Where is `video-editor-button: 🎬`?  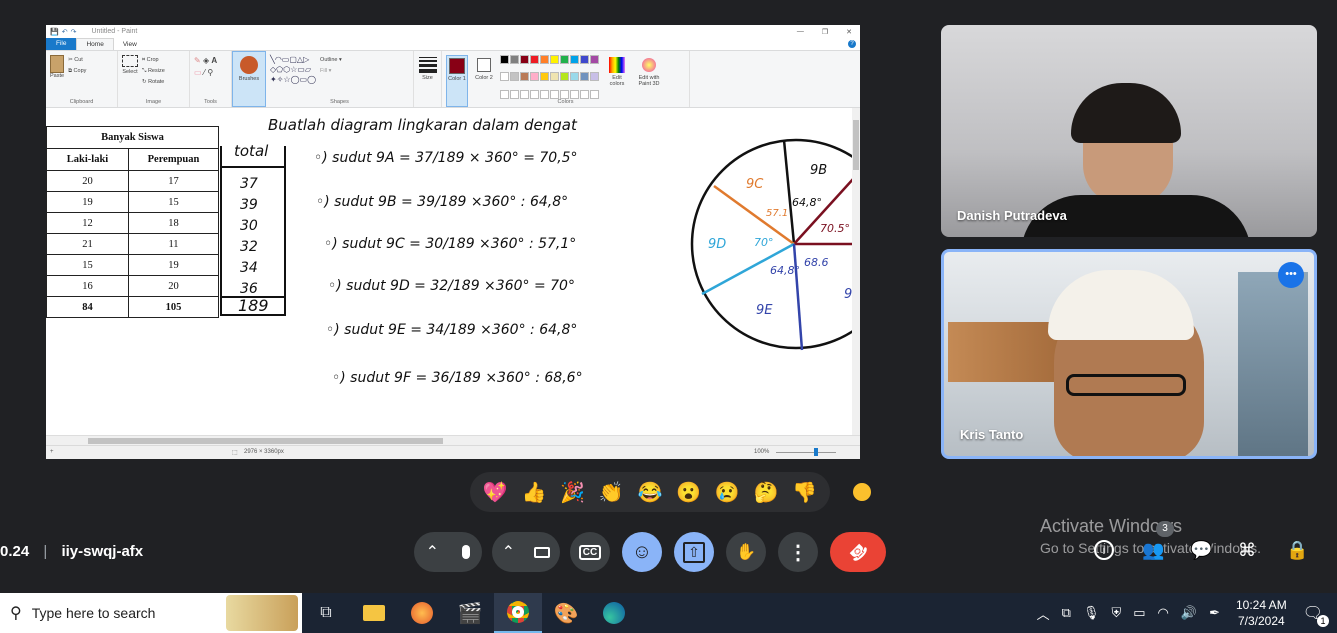 video-editor-button: 🎬 is located at coordinates (470, 613).